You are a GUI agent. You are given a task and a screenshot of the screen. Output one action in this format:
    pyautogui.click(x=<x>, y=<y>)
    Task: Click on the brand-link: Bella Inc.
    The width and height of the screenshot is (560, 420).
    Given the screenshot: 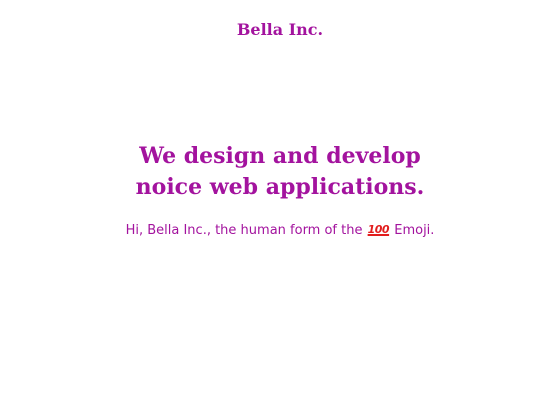 What is the action you would take?
    pyautogui.click(x=280, y=30)
    